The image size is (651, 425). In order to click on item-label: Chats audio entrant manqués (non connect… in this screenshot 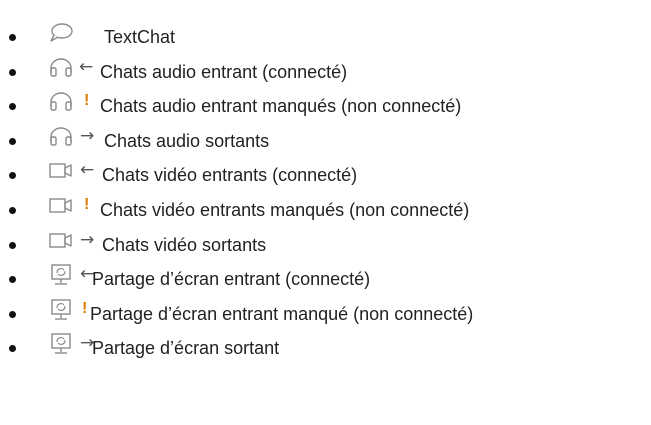, I will do `click(281, 106)`.